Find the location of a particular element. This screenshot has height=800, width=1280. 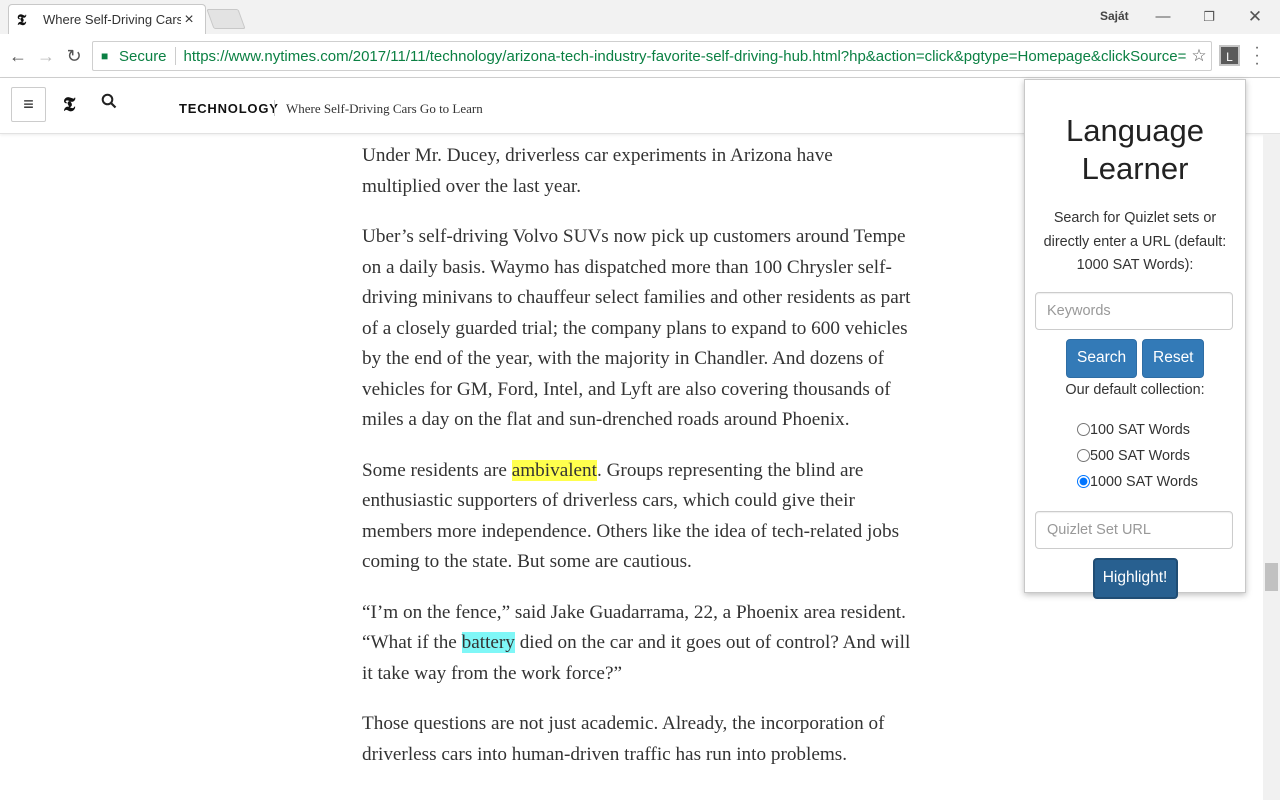

browser-tab: 𝕿 Where Self-Driving Cars Go to Learn × is located at coordinates (107, 19).